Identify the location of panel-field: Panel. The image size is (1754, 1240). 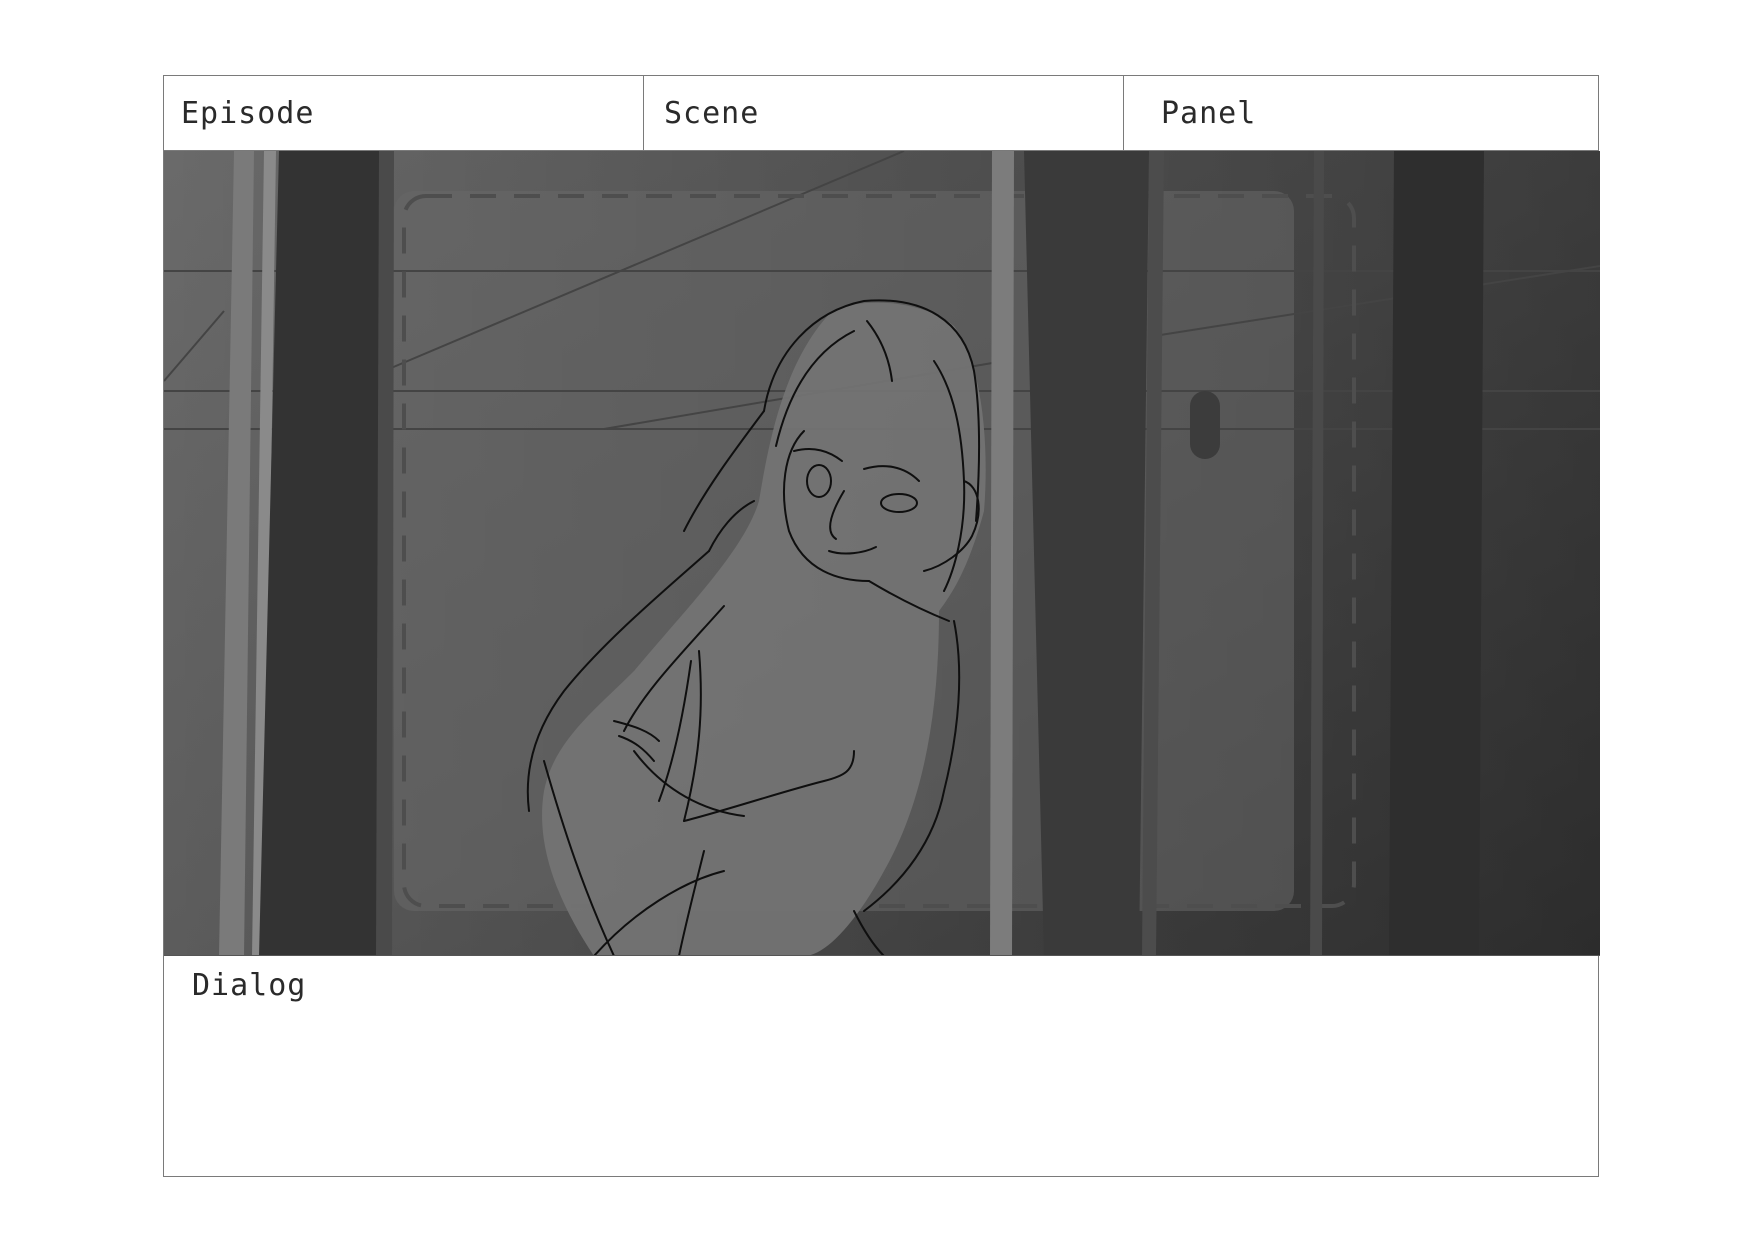
(1362, 113).